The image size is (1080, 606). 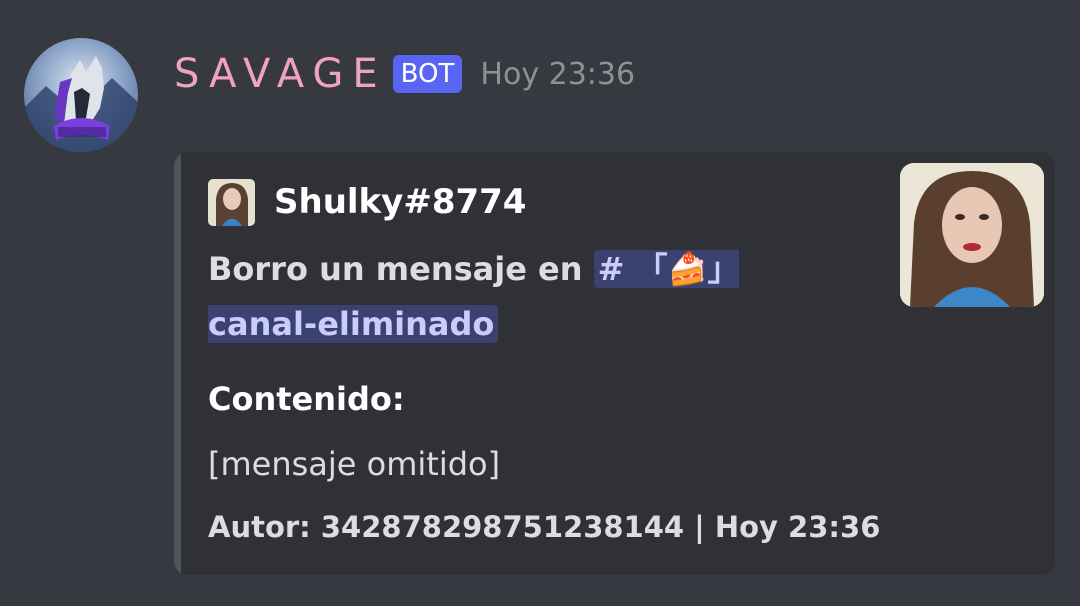 I want to click on message-header: SAVAGE BOT Hoy 23:36, so click(x=404, y=74).